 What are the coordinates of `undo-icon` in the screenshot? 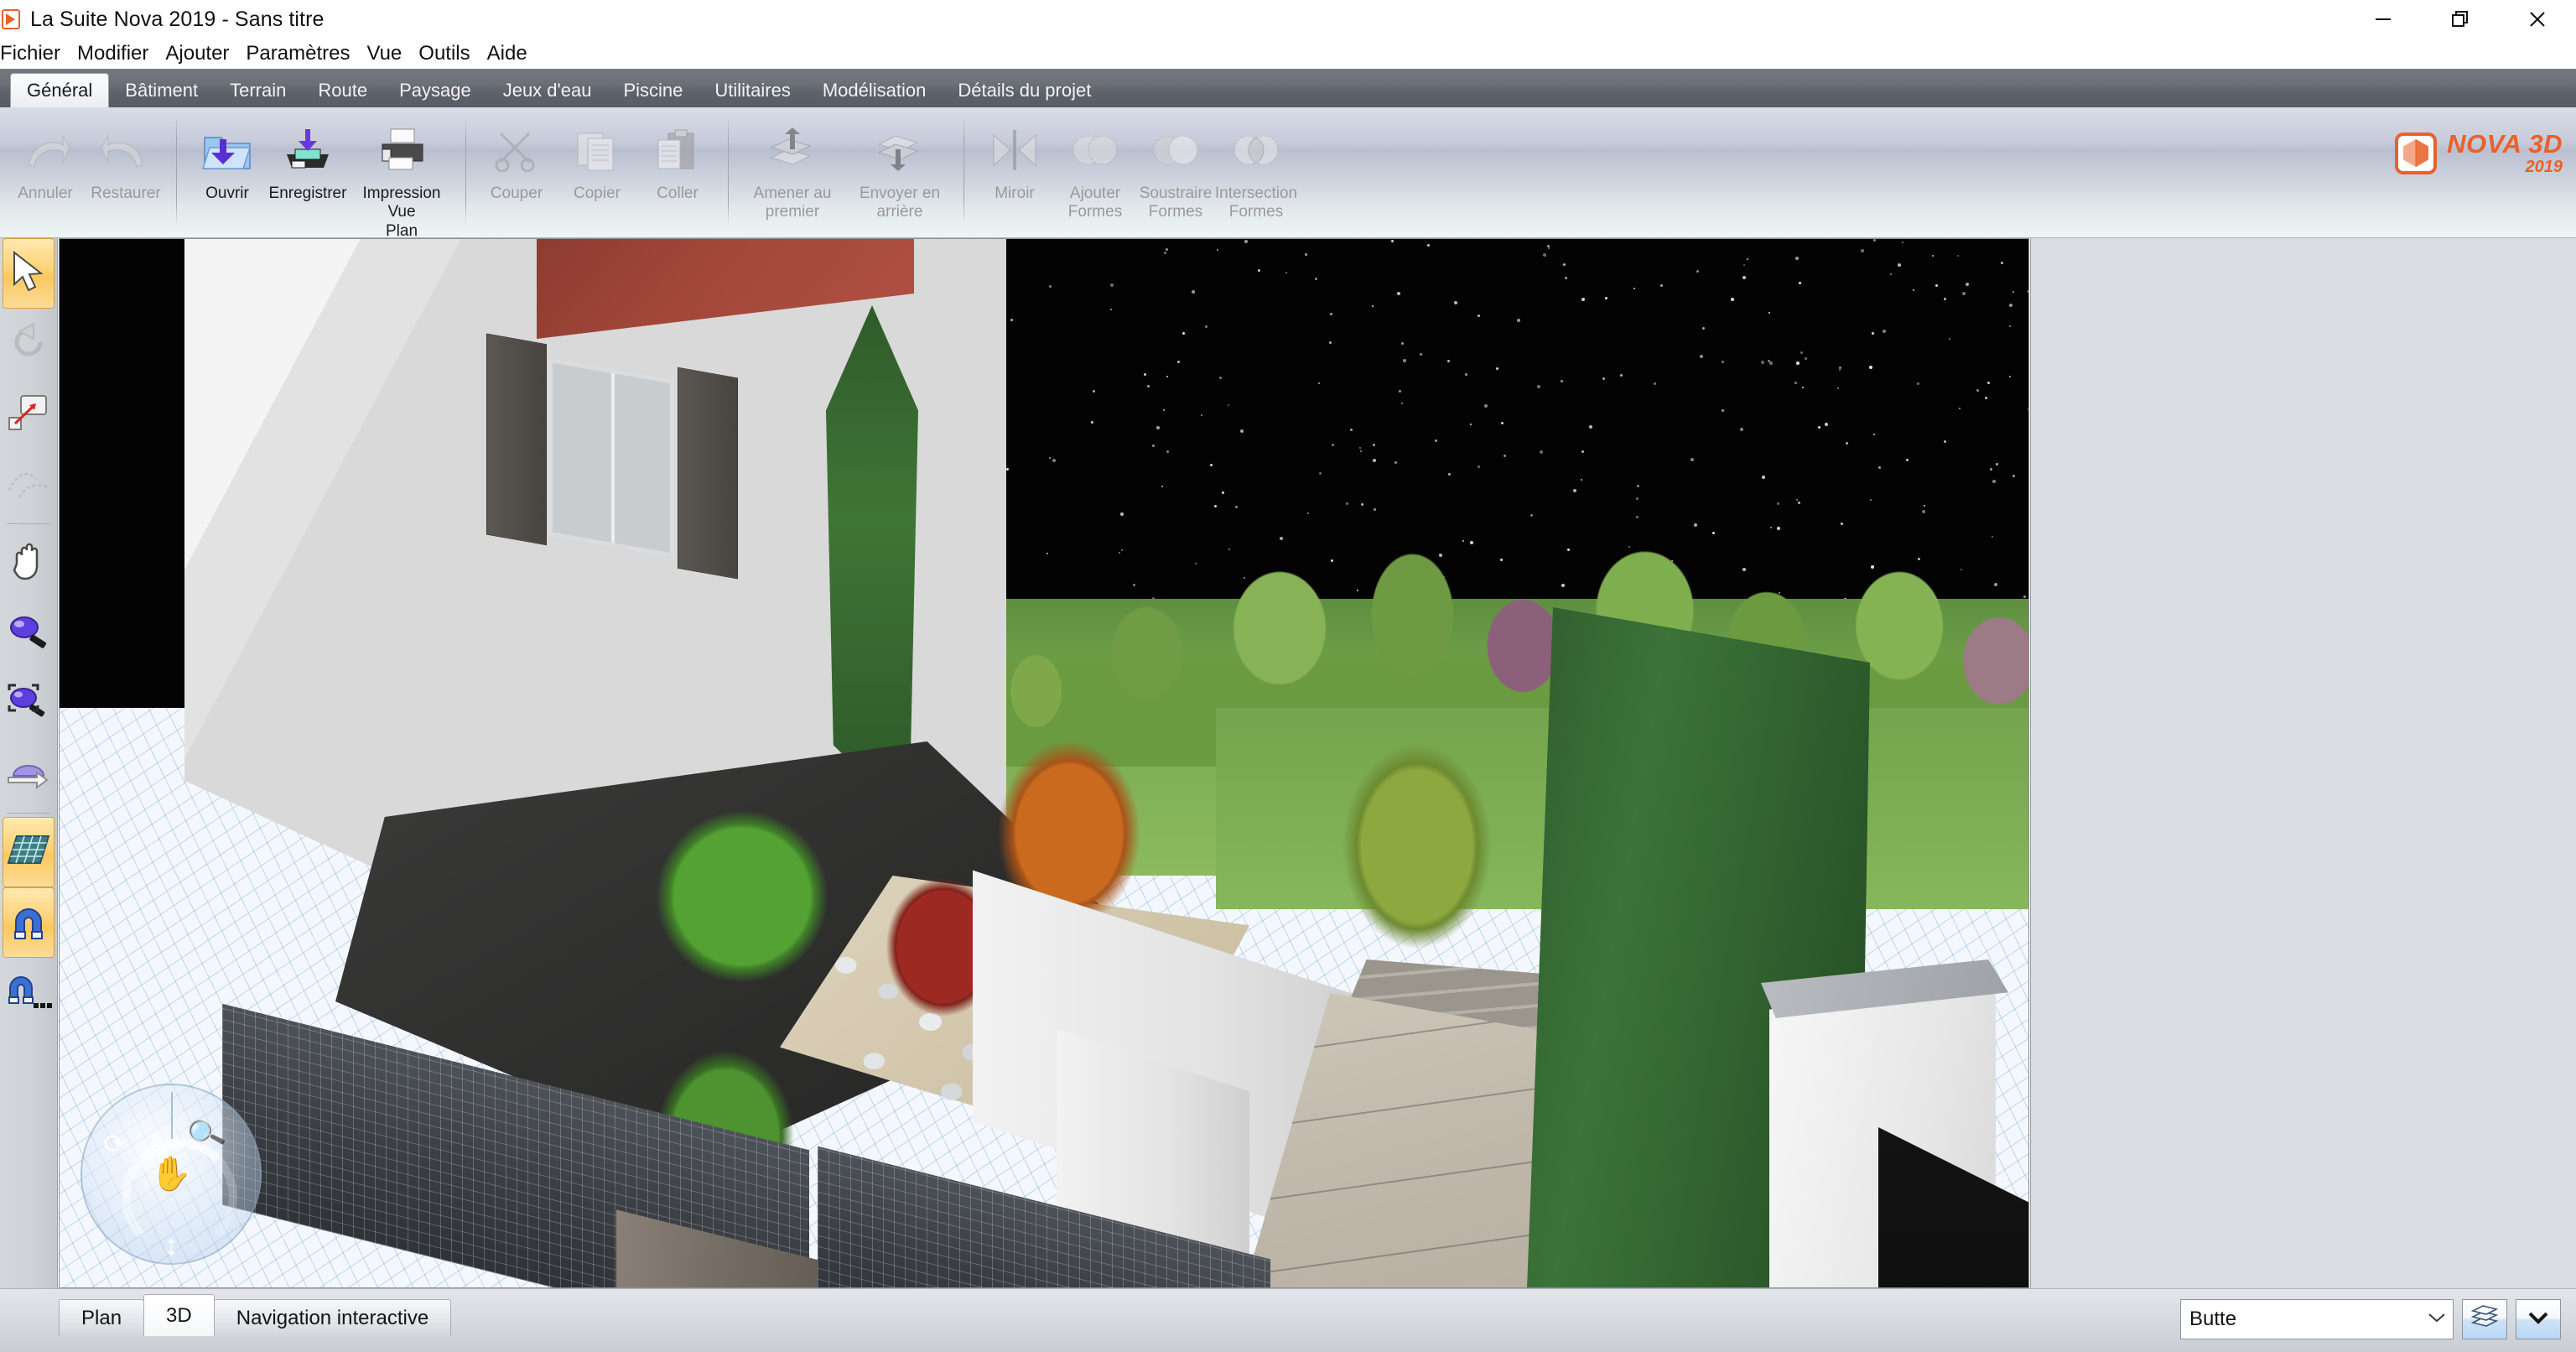 It's located at (45, 150).